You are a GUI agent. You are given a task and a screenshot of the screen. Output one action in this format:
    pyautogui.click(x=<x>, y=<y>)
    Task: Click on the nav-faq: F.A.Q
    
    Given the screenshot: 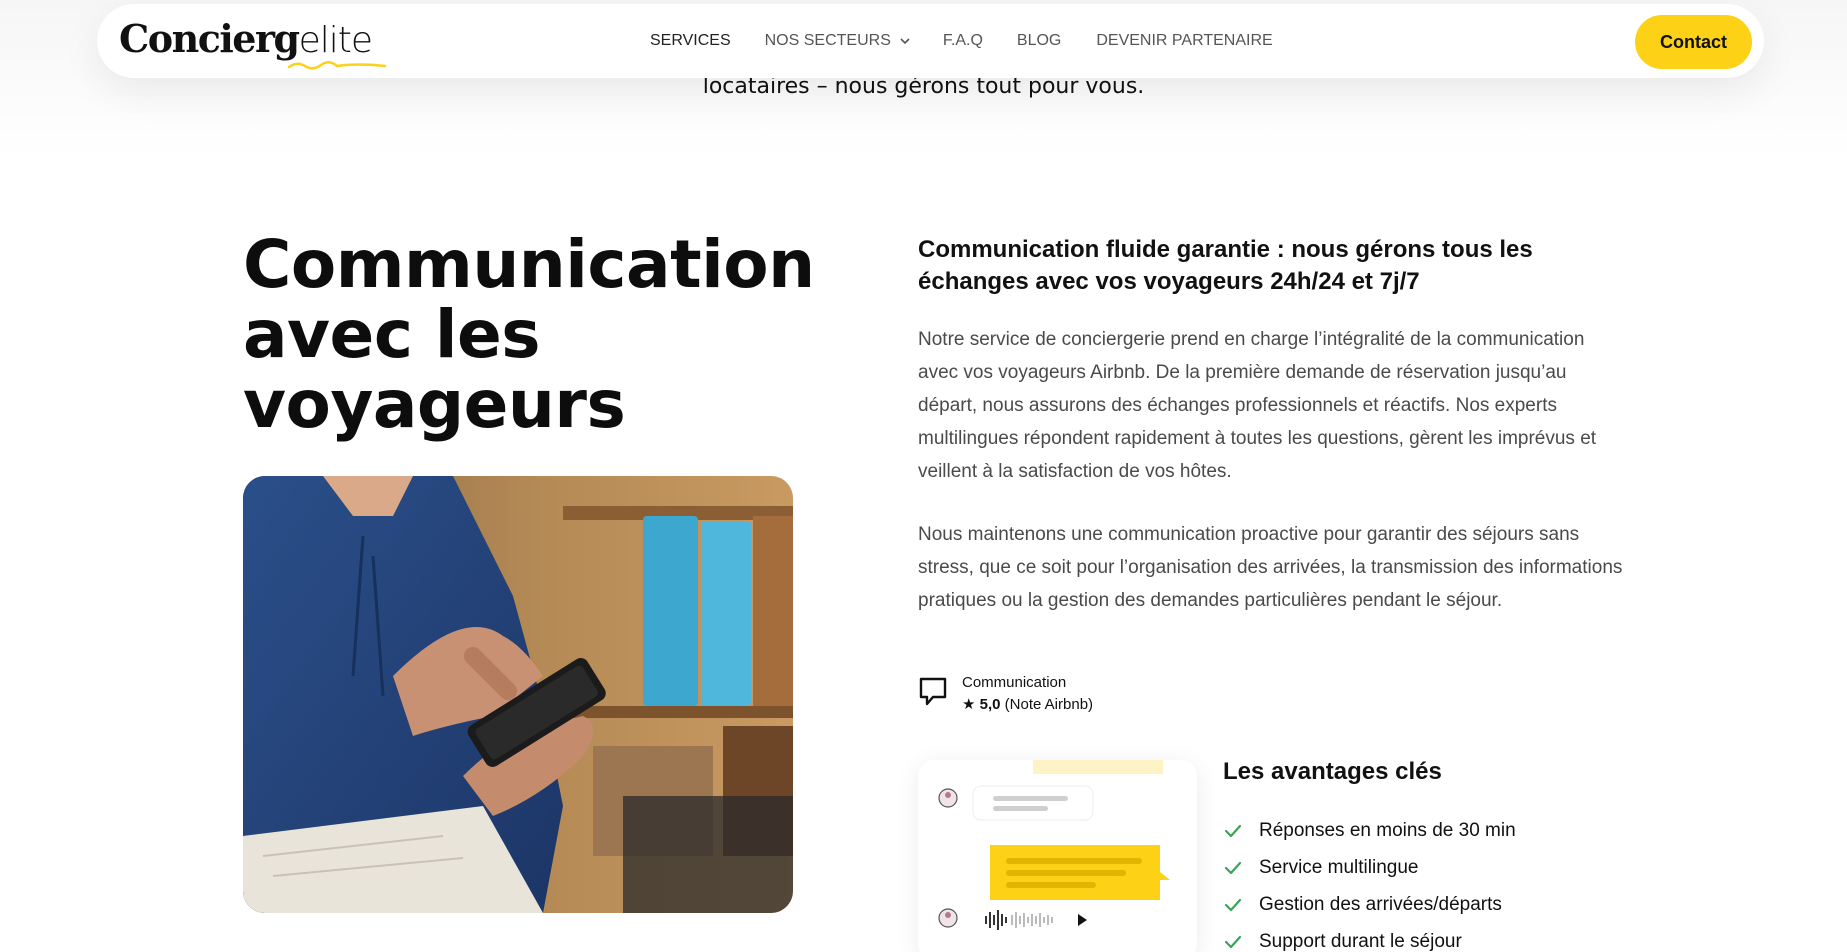 What is the action you would take?
    pyautogui.click(x=963, y=41)
    